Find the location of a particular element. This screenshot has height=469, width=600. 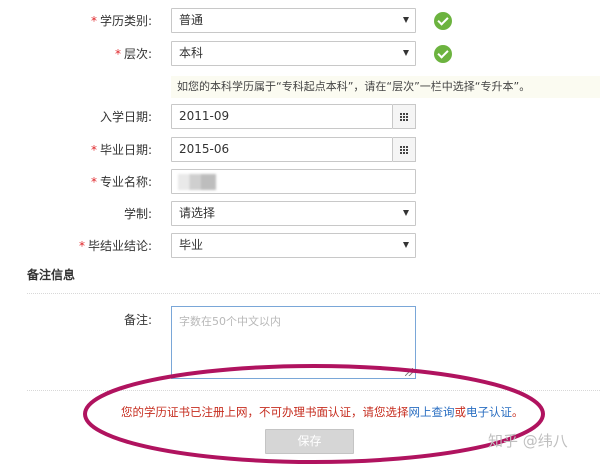

level-row: * 层次: 本科 is located at coordinates (300, 53).